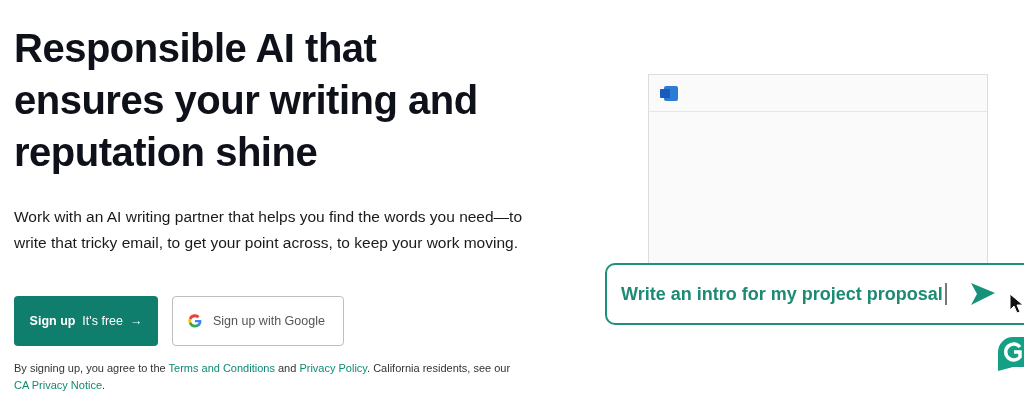 This screenshot has height=406, width=1024. Describe the element at coordinates (258, 321) in the screenshot. I see `google-sign-up-button: Sign up with Google` at that location.